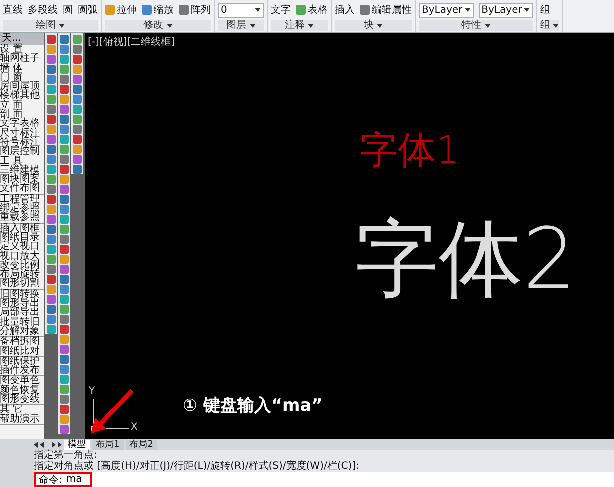  I want to click on panel-title: 特性, so click(472, 25).